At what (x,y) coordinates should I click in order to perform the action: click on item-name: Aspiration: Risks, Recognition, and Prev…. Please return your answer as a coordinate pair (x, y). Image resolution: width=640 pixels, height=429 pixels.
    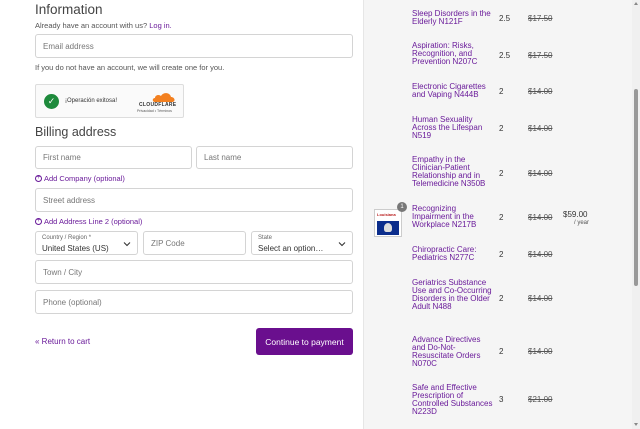
    Looking at the image, I should click on (453, 54).